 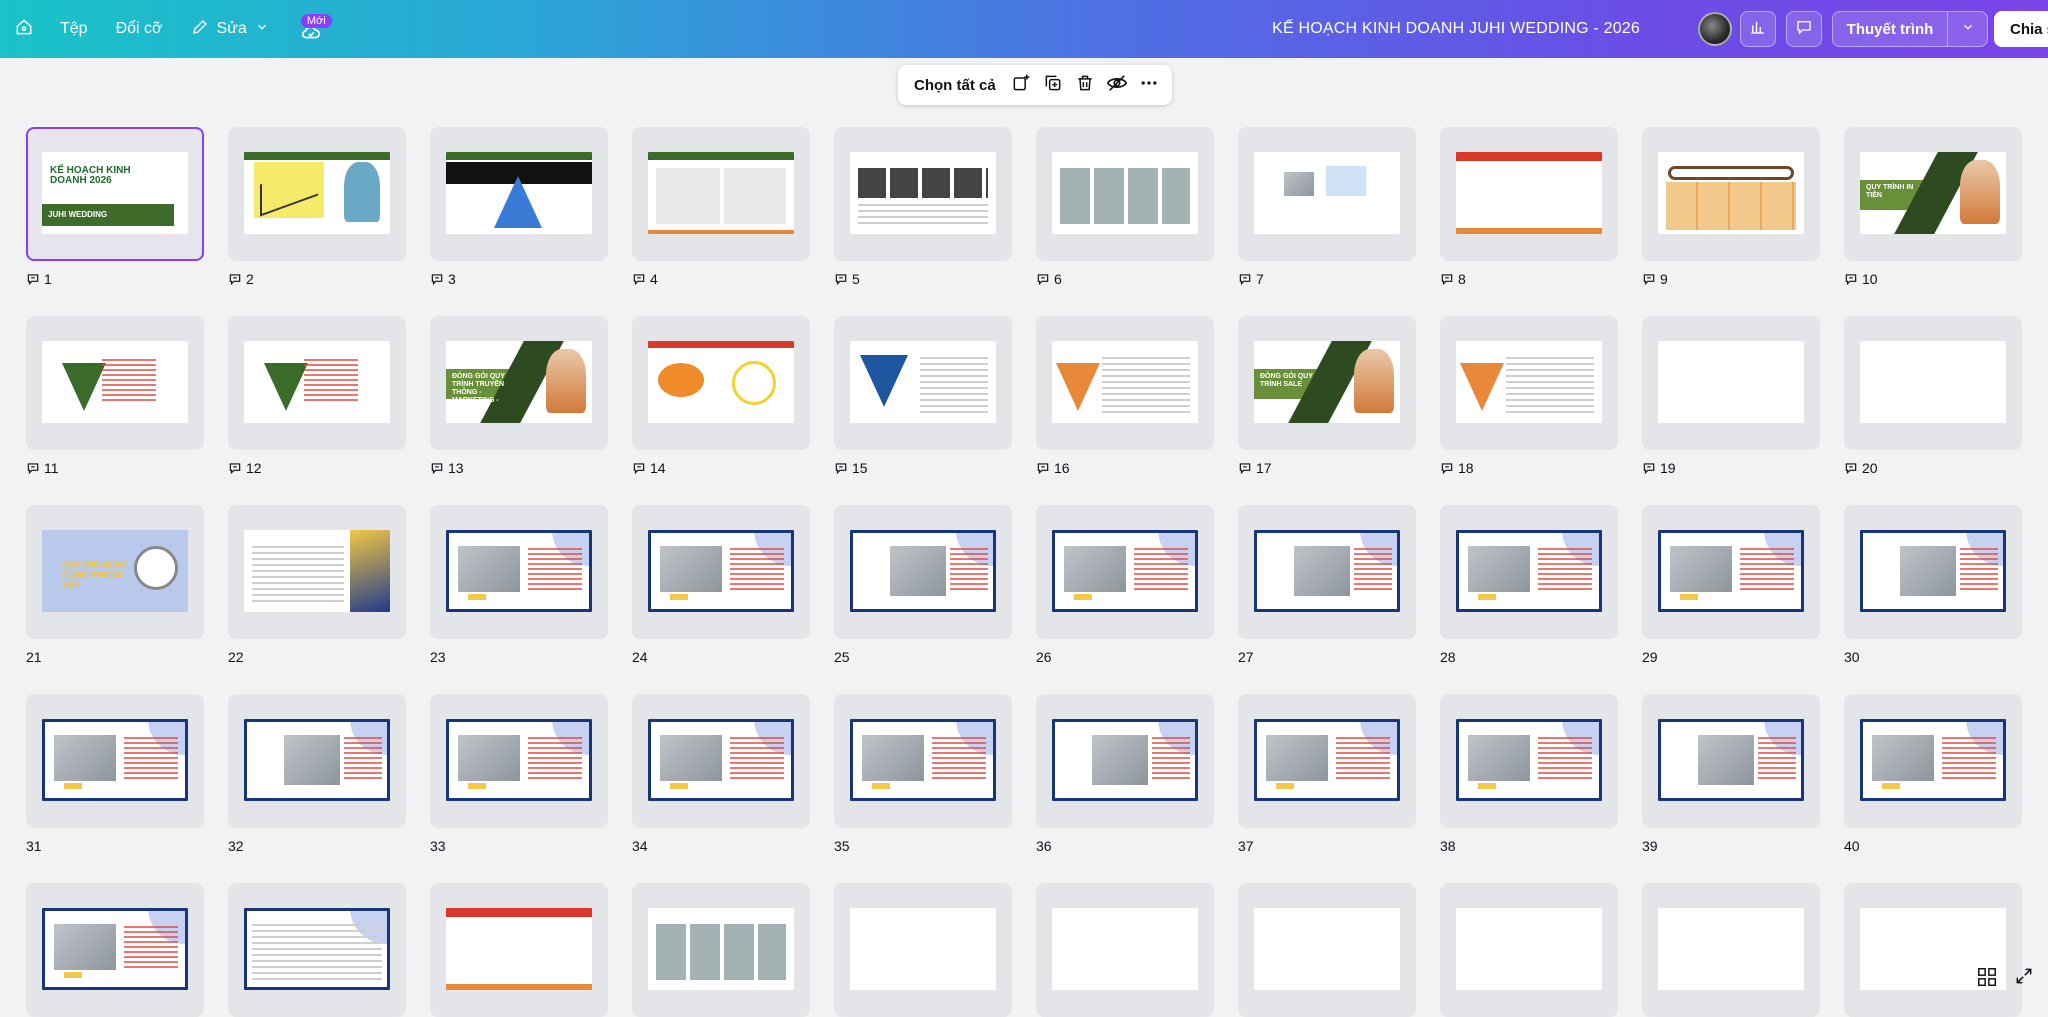 What do you see at coordinates (1327, 383) in the screenshot?
I see `slide-thumbnail: ĐÓNG GÓI QUY TRÌNH SALE` at bounding box center [1327, 383].